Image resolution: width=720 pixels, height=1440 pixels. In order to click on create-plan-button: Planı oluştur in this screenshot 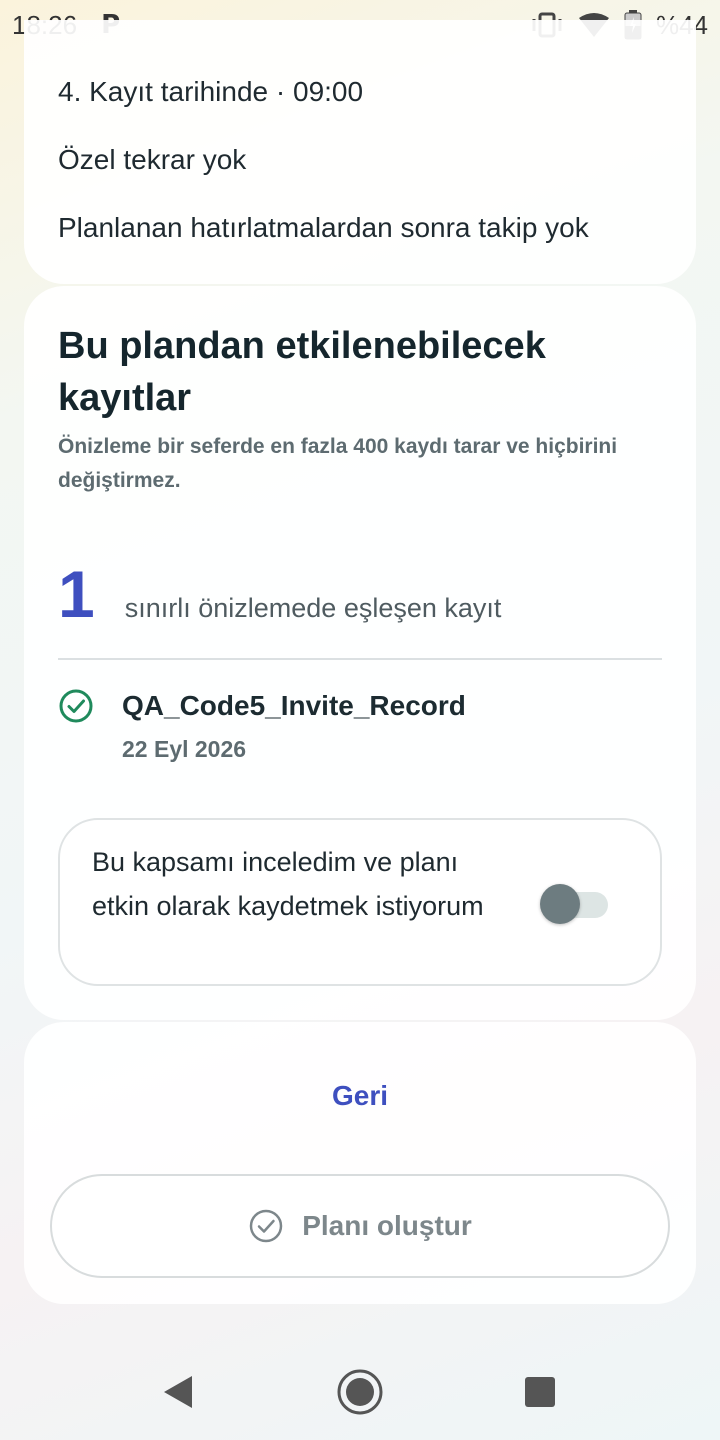, I will do `click(360, 1226)`.